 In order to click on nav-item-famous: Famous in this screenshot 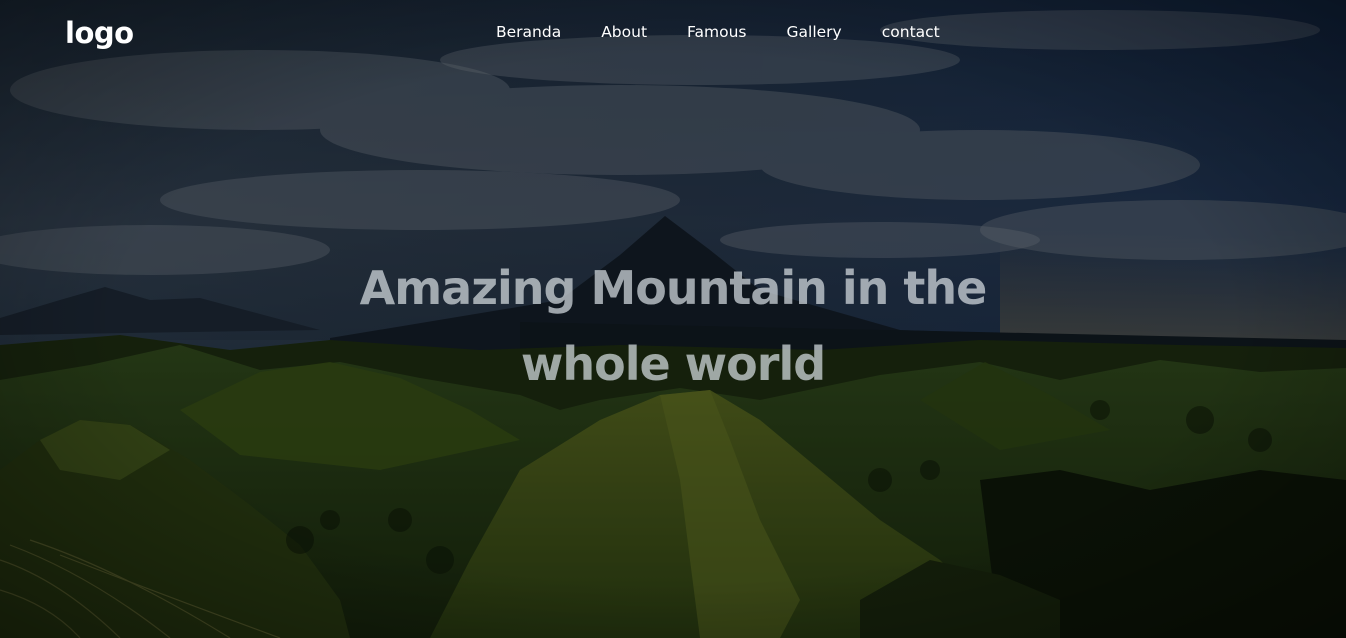, I will do `click(704, 32)`.